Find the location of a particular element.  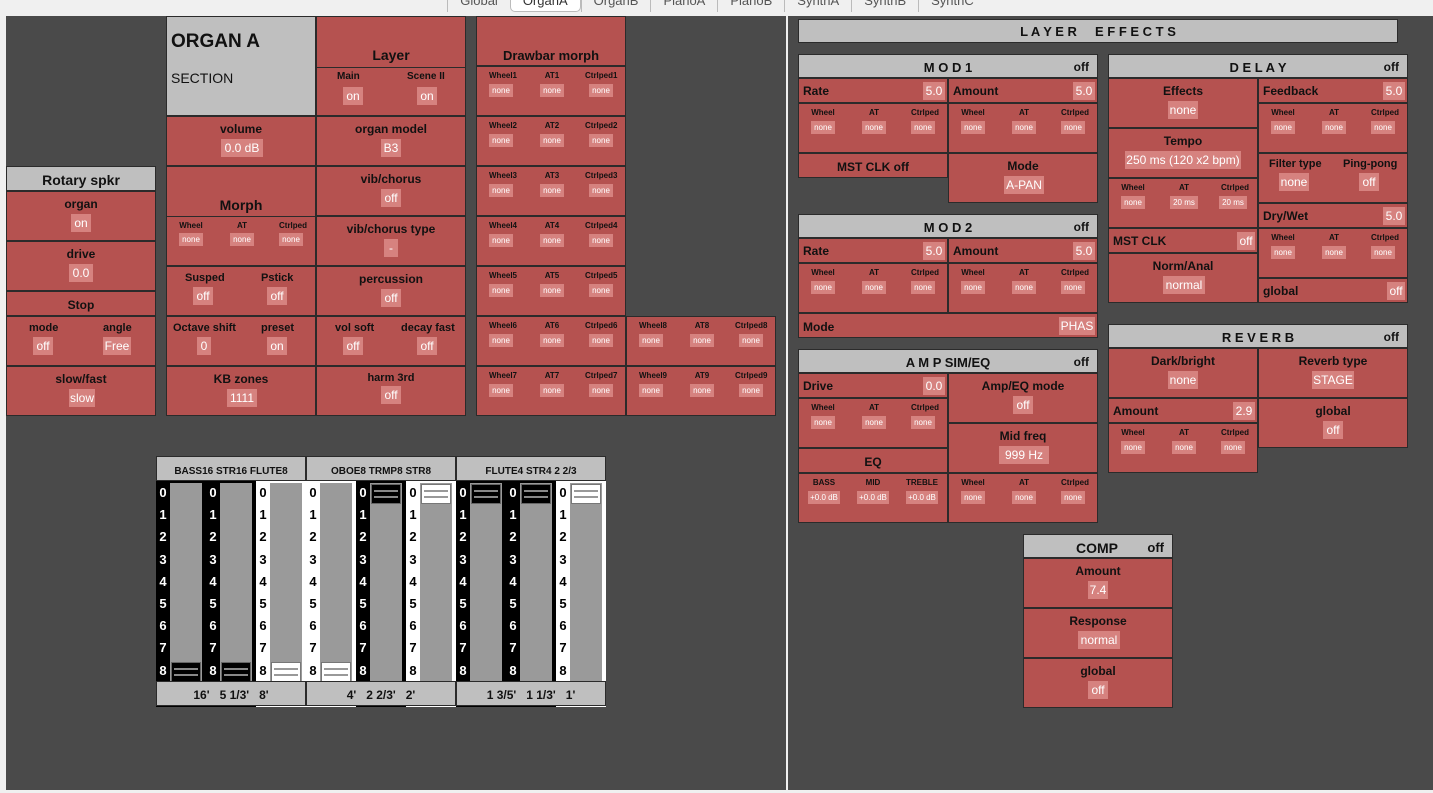

drawbar-3: 0 1 2 3 4 5 6 7 8 is located at coordinates (281, 594).